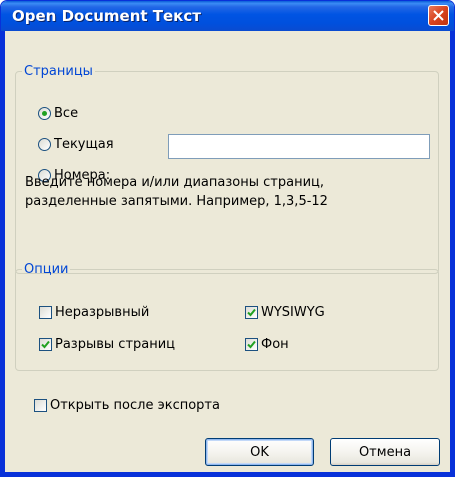 Image resolution: width=457 pixels, height=479 pixels. What do you see at coordinates (58, 71) in the screenshot?
I see `pages-group-legend: Страницы` at bounding box center [58, 71].